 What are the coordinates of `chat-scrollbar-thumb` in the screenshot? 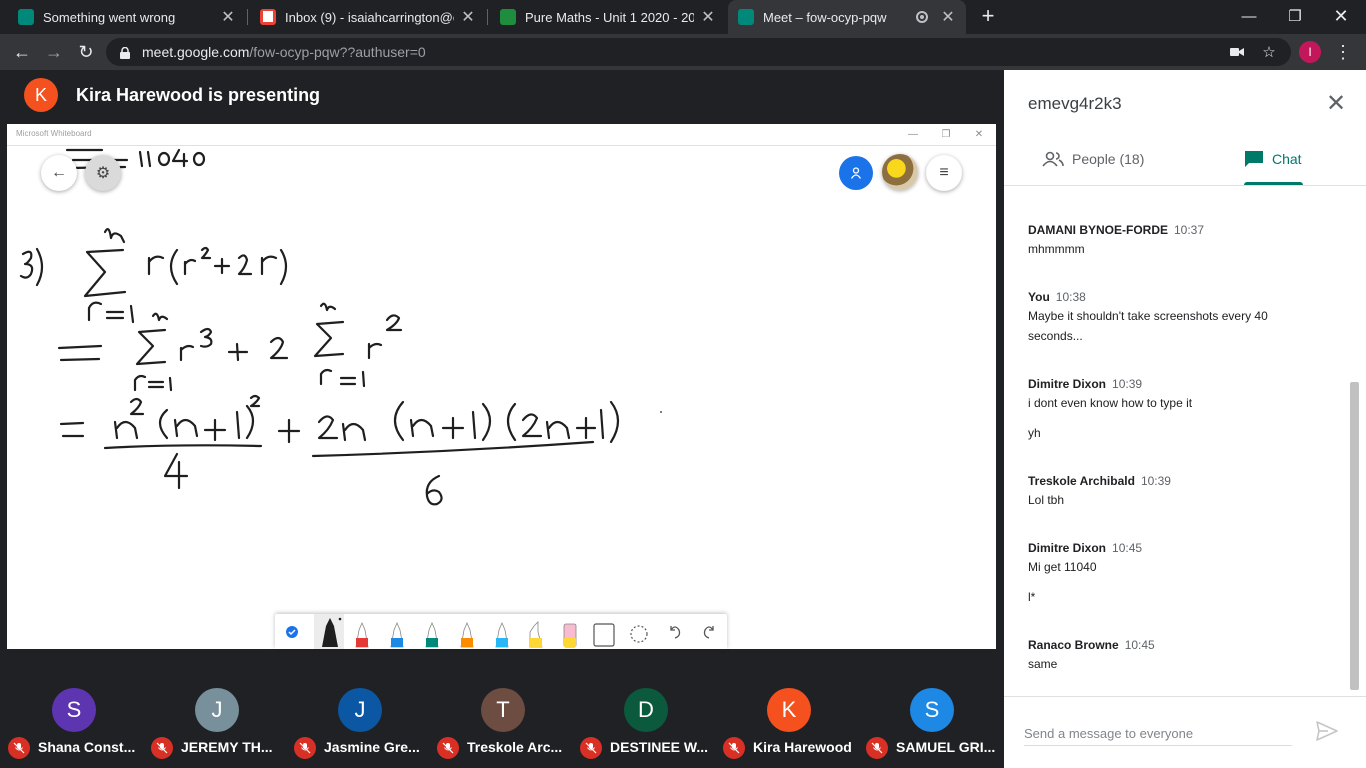 It's located at (1354, 536).